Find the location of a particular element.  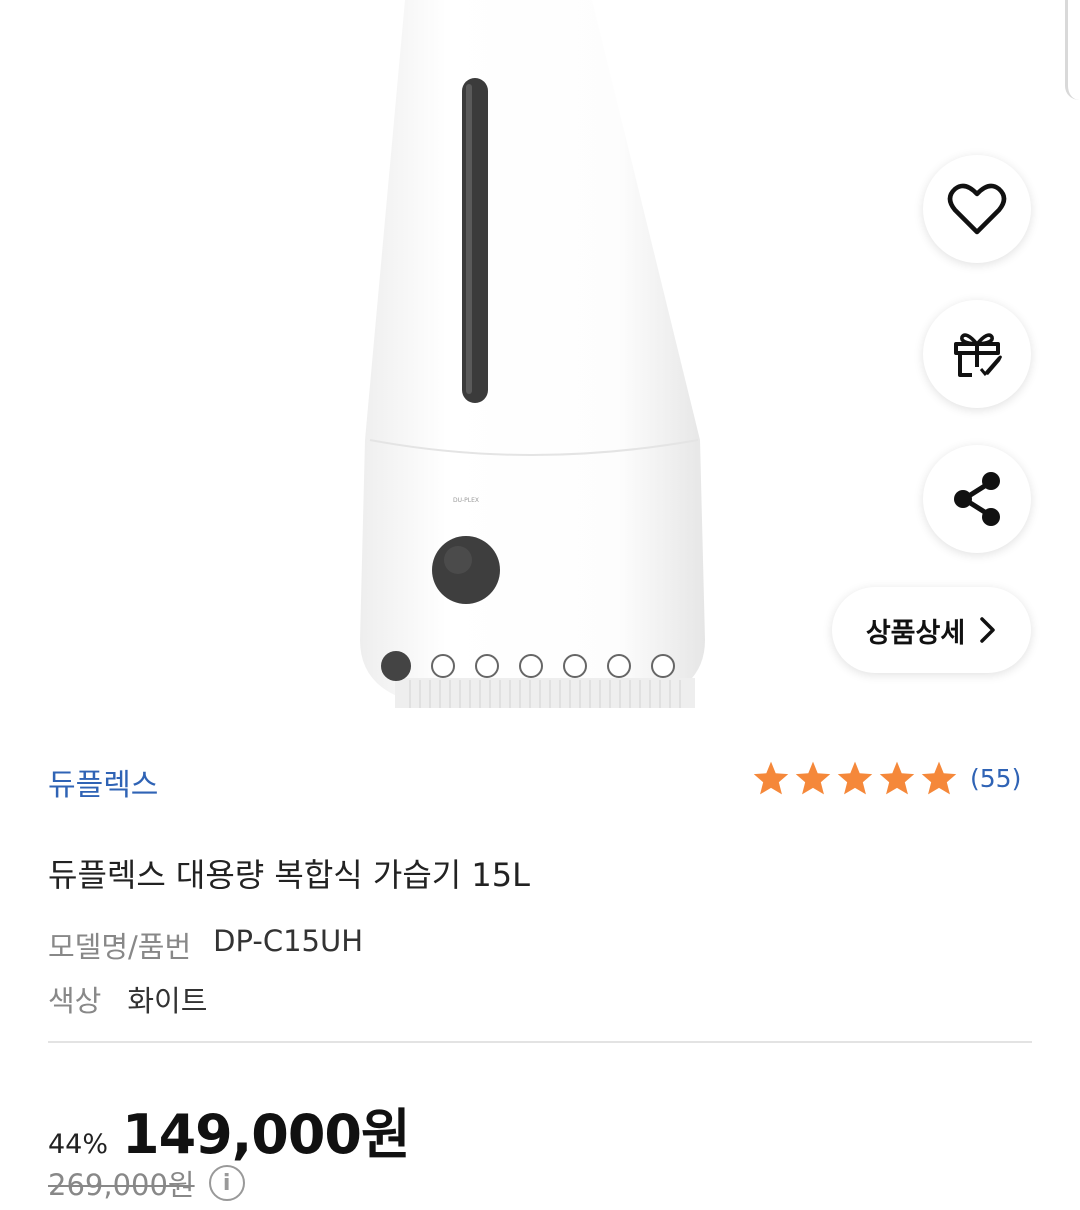

wishlist-button is located at coordinates (977, 209).